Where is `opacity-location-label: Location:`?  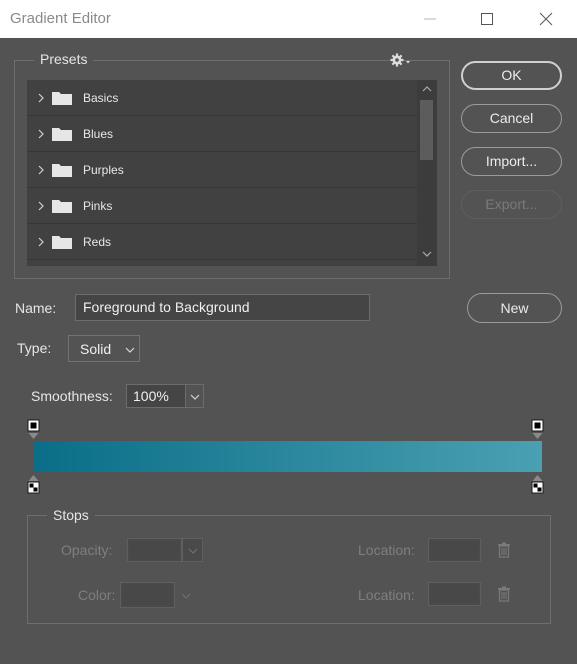
opacity-location-label: Location: is located at coordinates (386, 550).